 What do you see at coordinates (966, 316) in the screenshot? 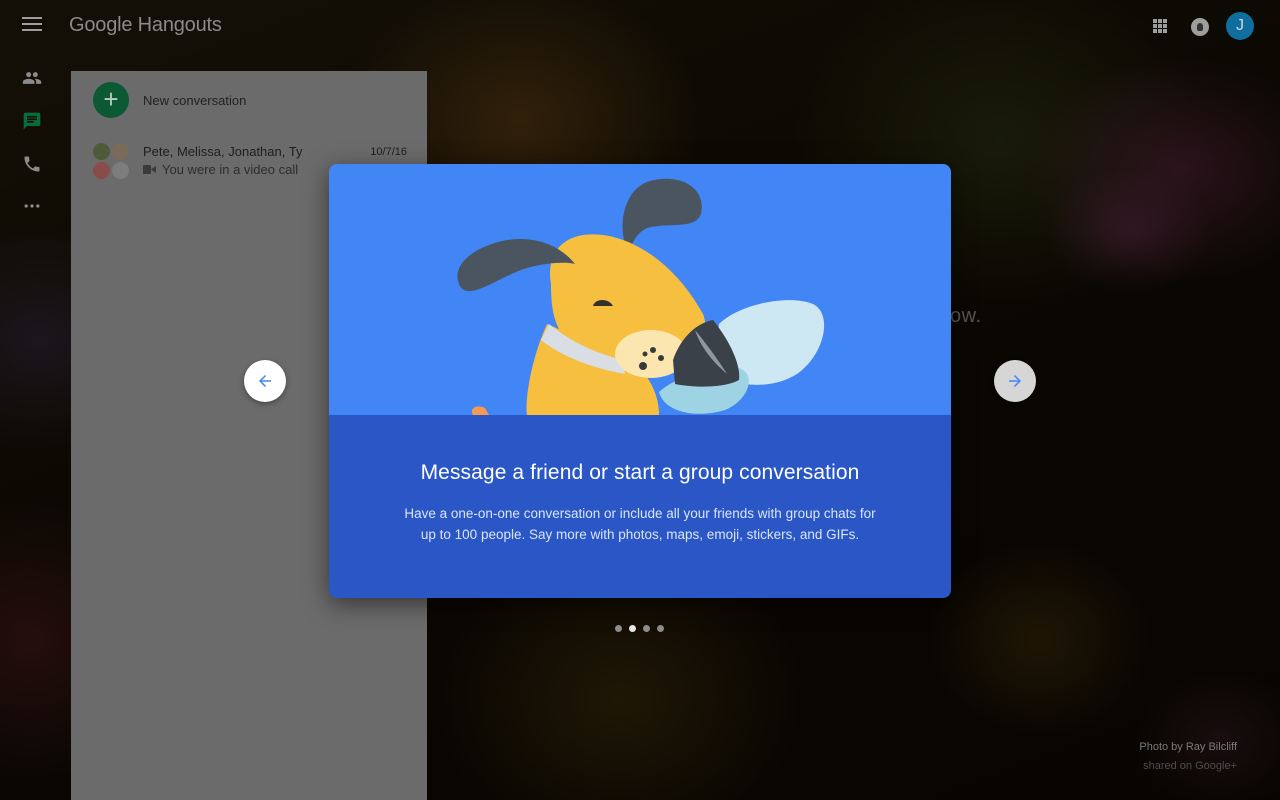
I see `background-welcome-text: ow.` at bounding box center [966, 316].